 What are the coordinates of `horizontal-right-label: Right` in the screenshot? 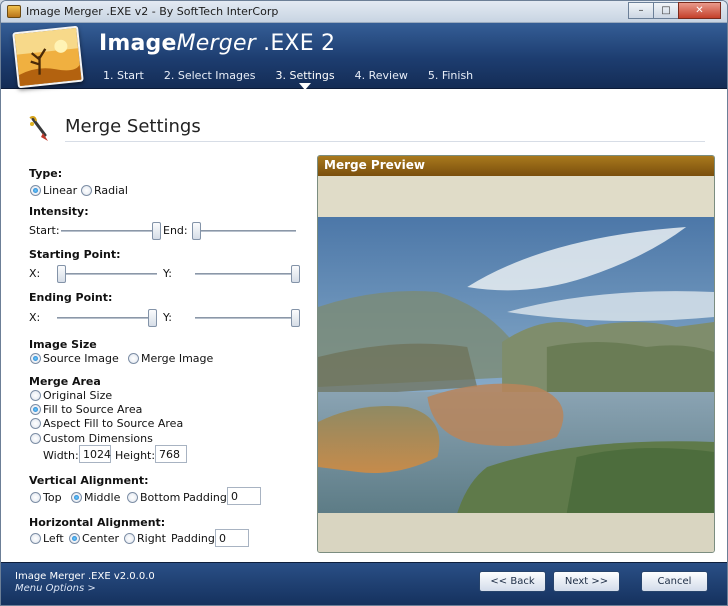 It's located at (151, 538).